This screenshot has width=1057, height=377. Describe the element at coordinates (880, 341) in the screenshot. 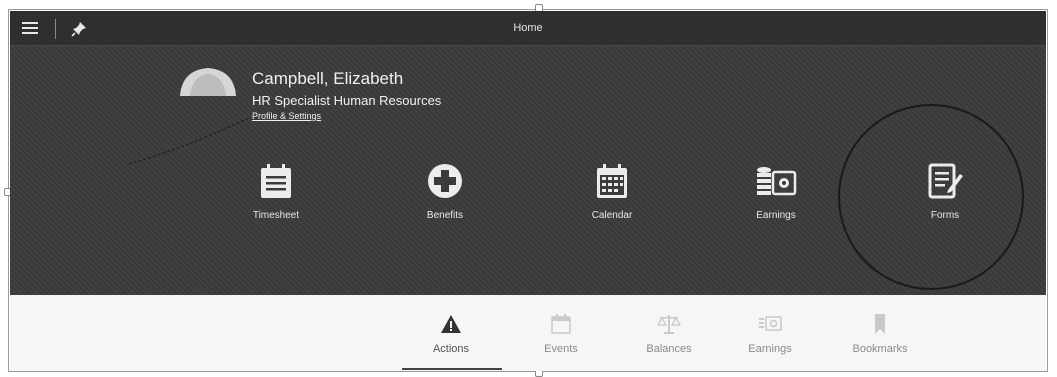

I see `tab-bookmarks: Bookmarks` at that location.